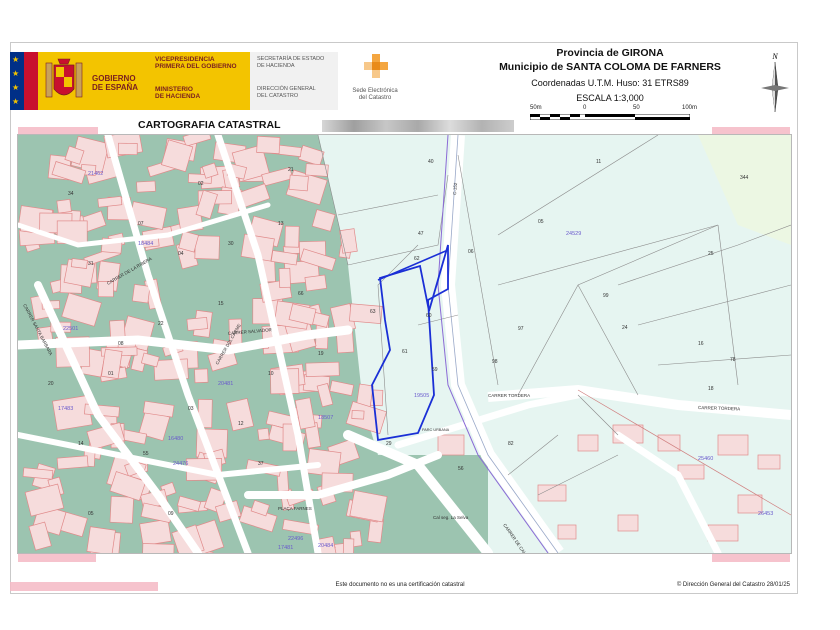 The height and width of the screenshot is (630, 840). Describe the element at coordinates (610, 67) in the screenshot. I see `municipality-title: Municipio de SANTA COLOMA DE FARNERS` at that location.